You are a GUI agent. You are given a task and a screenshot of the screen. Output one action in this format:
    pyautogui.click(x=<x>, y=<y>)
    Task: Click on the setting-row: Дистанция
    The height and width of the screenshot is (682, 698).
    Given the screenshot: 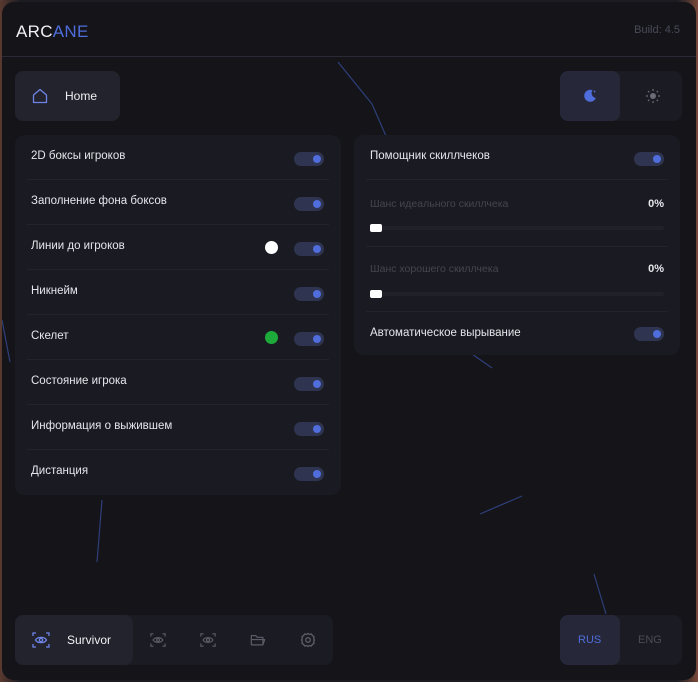 What is the action you would take?
    pyautogui.click(x=178, y=472)
    